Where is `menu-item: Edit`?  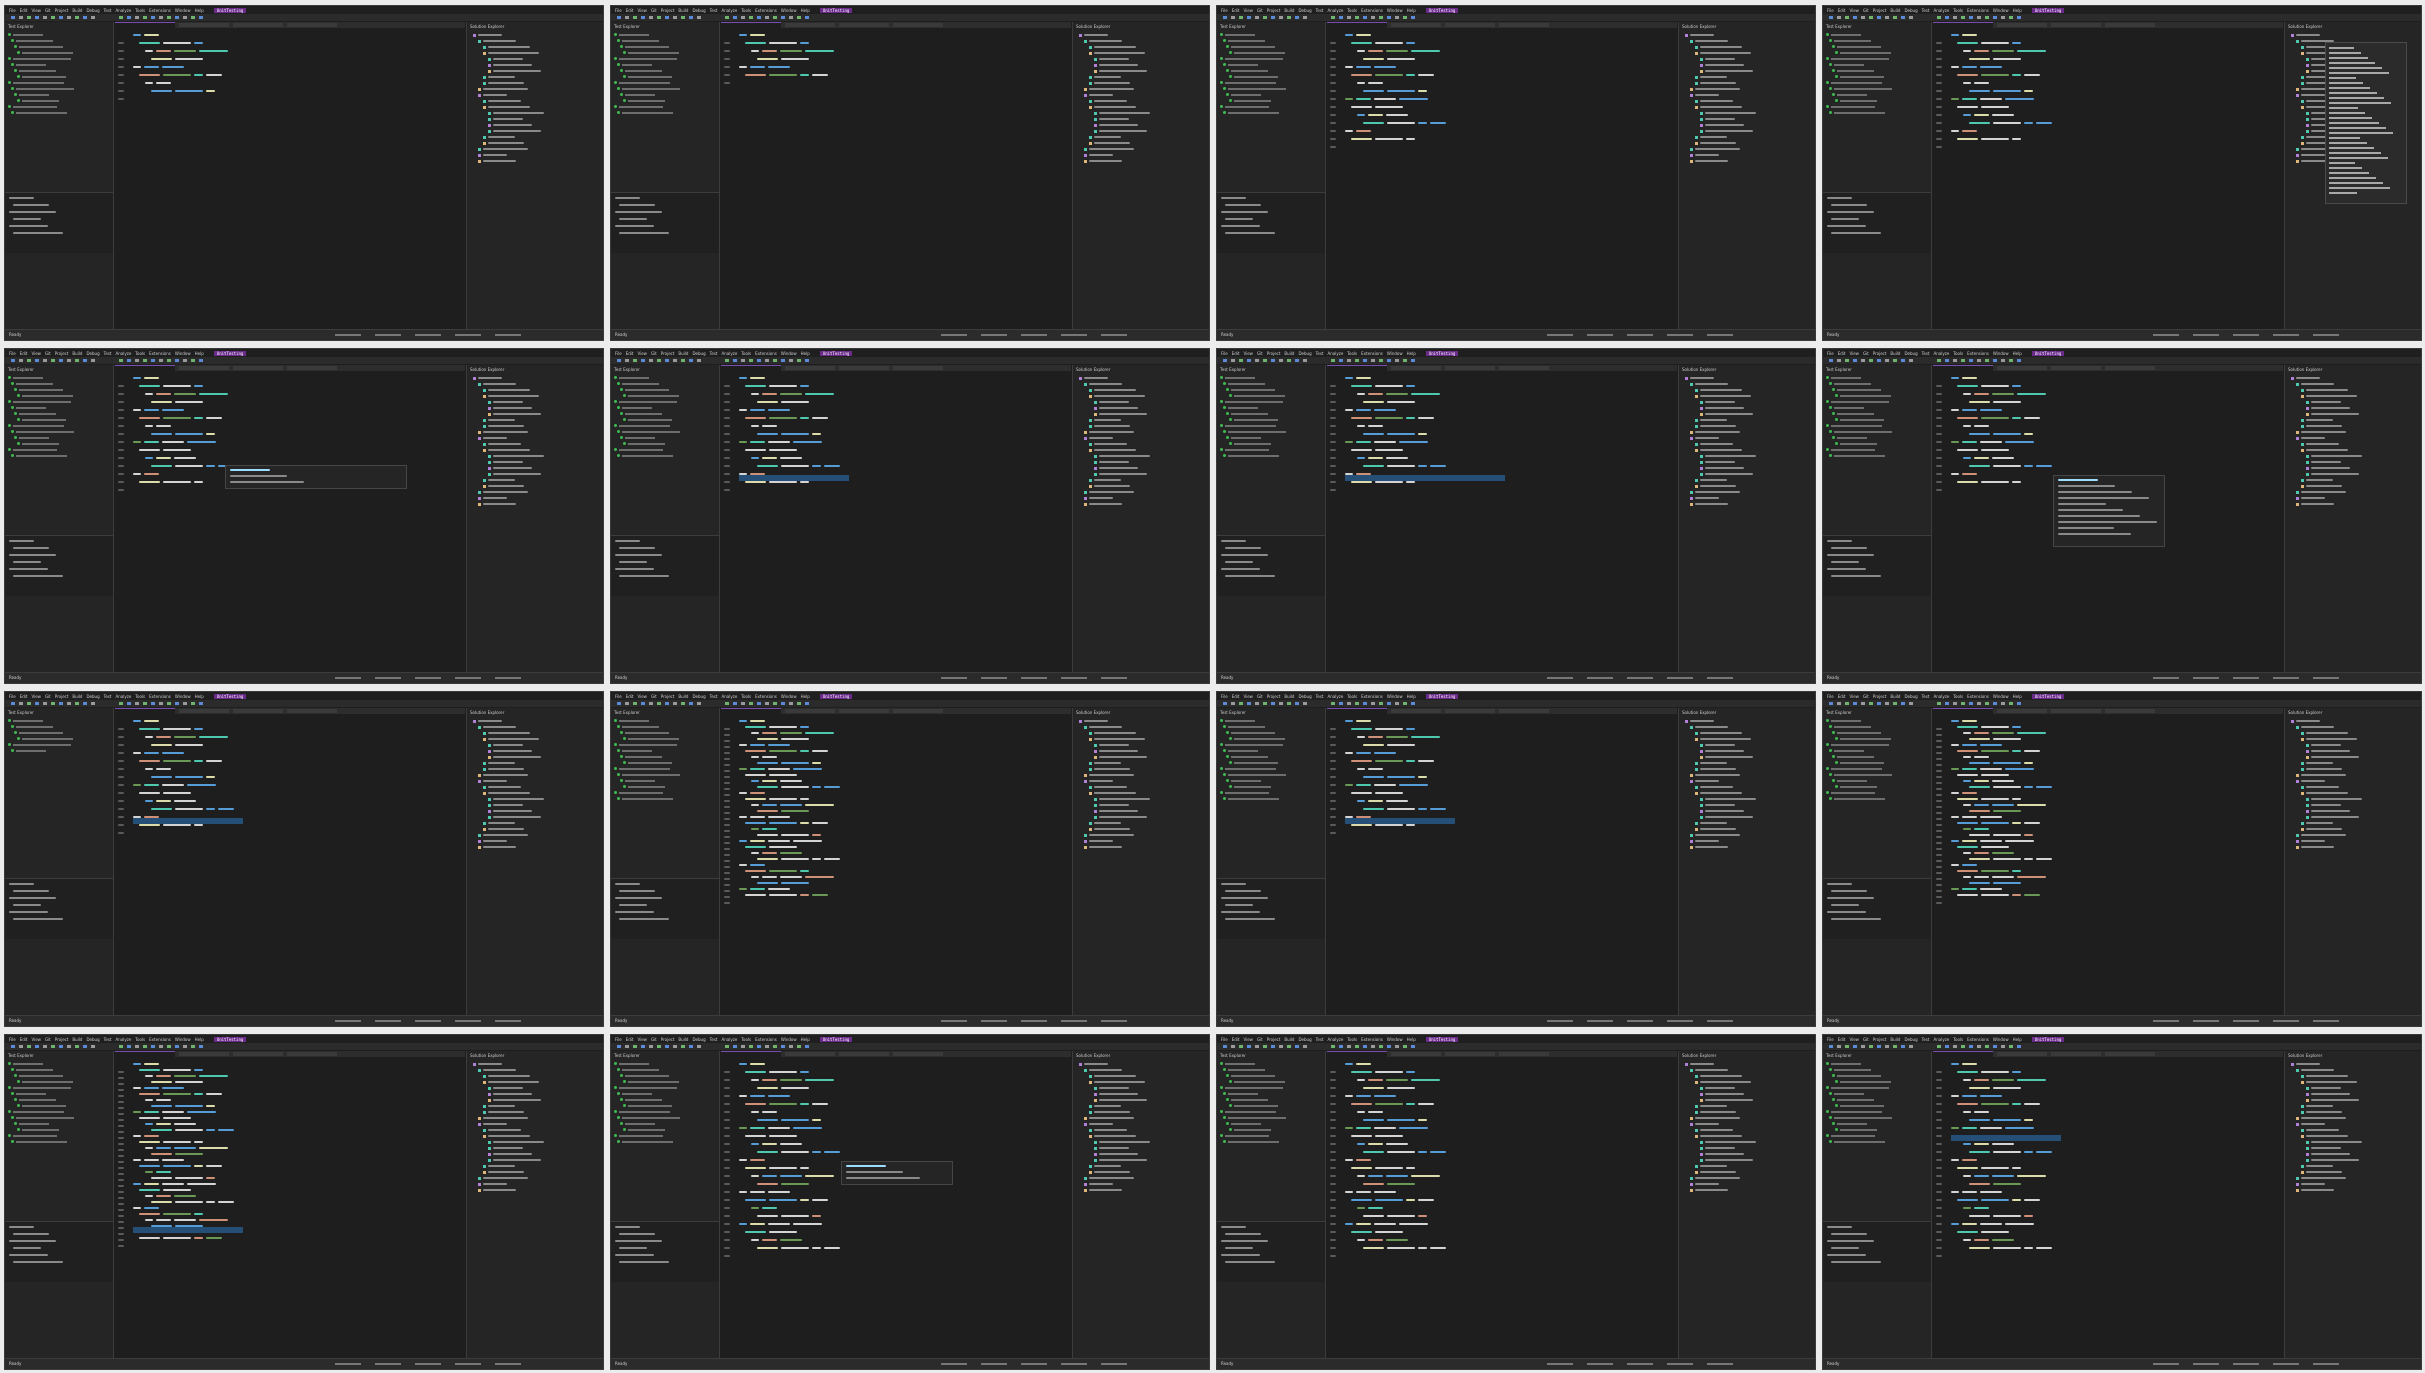
menu-item: Edit is located at coordinates (630, 696).